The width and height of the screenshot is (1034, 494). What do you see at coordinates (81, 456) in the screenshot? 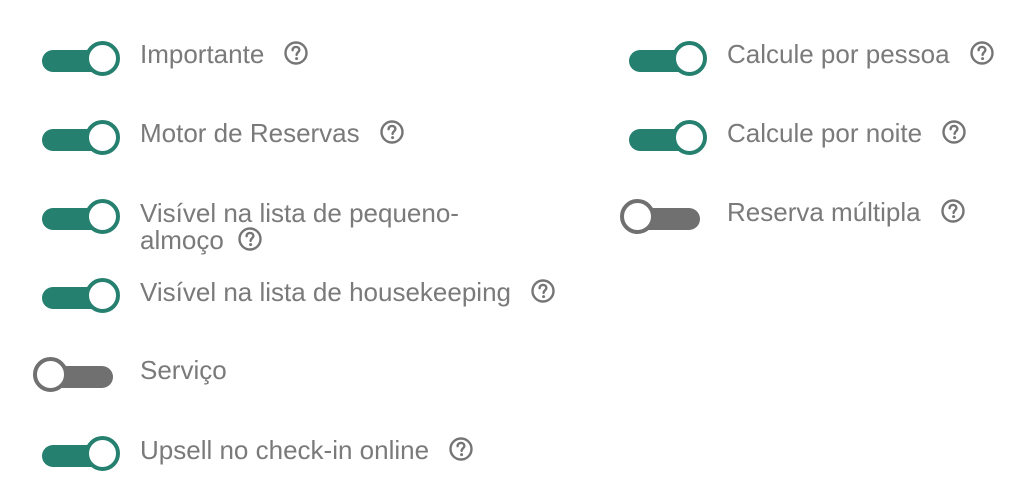
I see `toggle-upsell-checkin-online` at bounding box center [81, 456].